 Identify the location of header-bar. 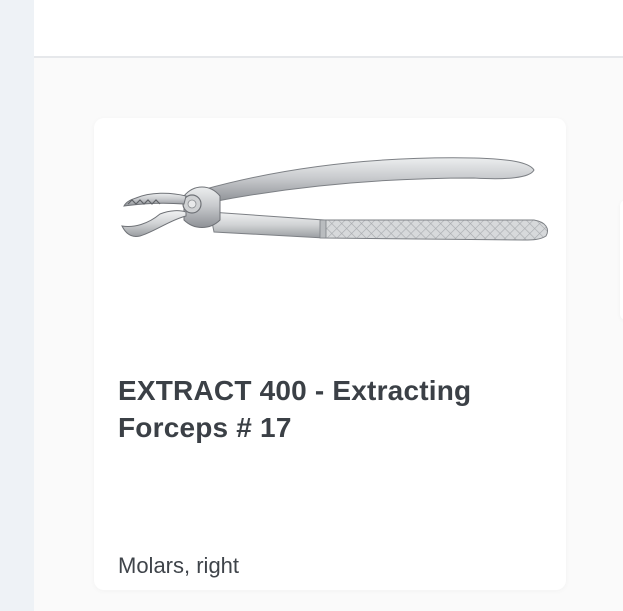
(328, 29).